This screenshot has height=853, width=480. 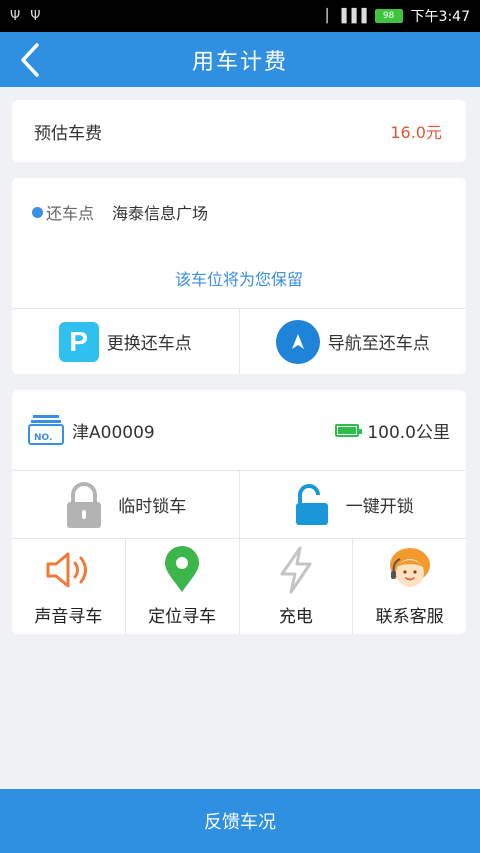 What do you see at coordinates (408, 432) in the screenshot?
I see `range-value: 100.0公里` at bounding box center [408, 432].